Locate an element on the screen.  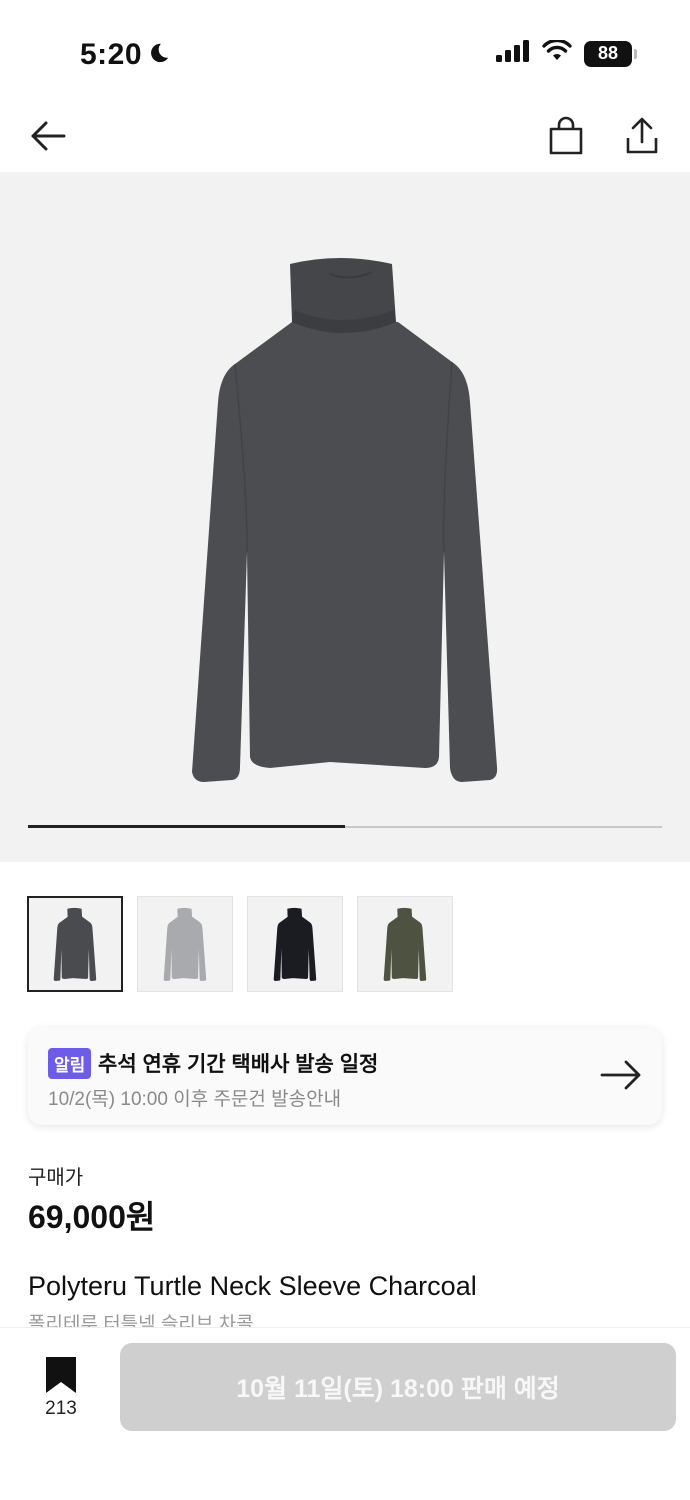
share-icon is located at coordinates (642, 135).